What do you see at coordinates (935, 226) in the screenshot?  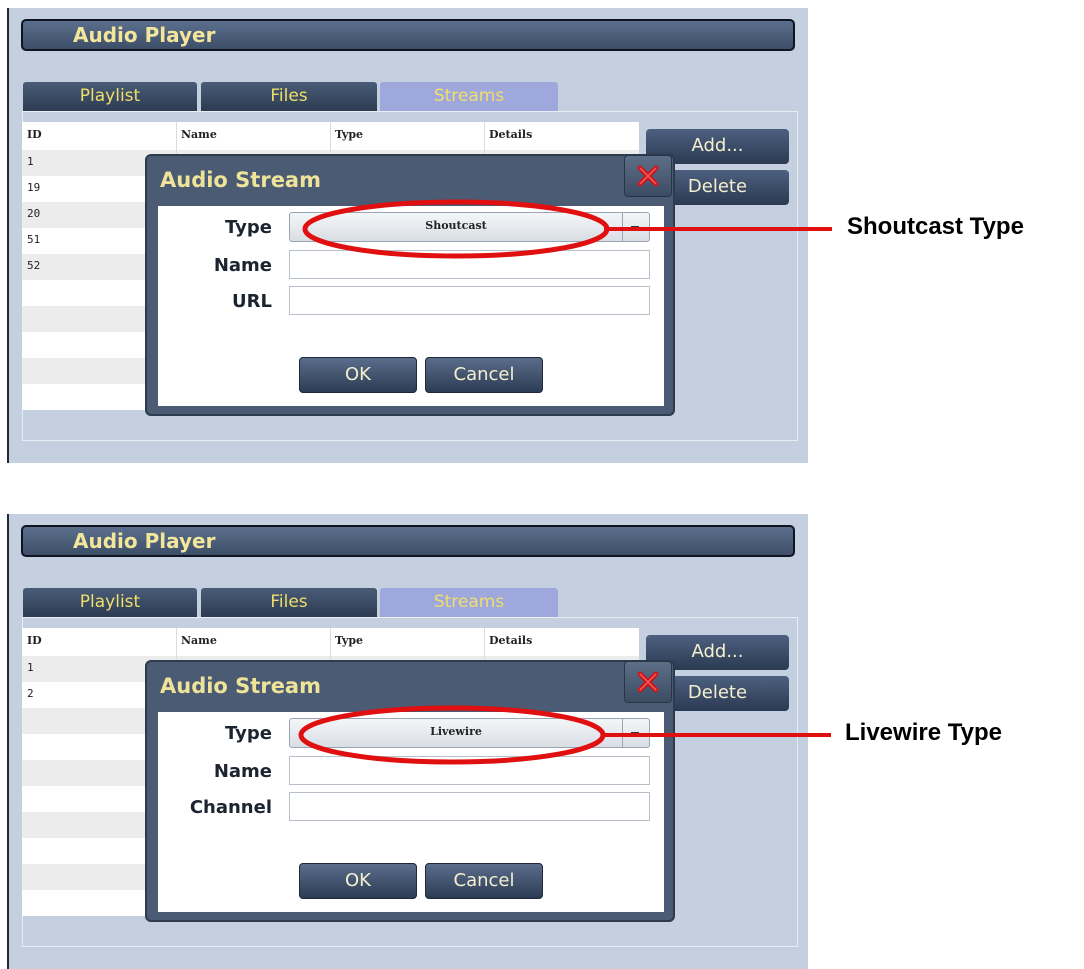 I see `callout-label-shoutcast: Shoutcast Type` at bounding box center [935, 226].